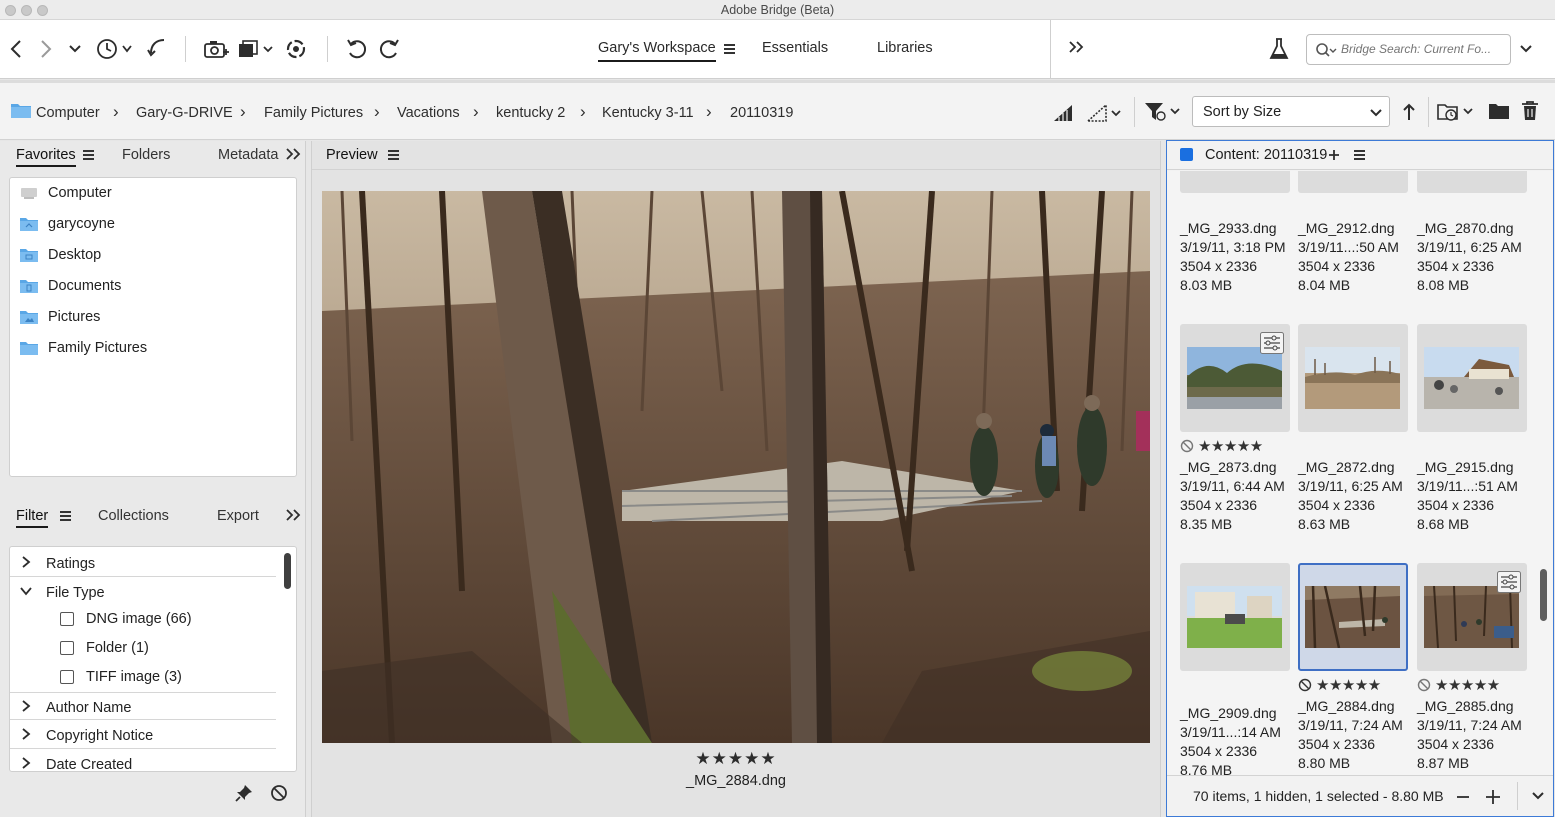  Describe the element at coordinates (238, 516) in the screenshot. I see `tab-export: Export` at that location.